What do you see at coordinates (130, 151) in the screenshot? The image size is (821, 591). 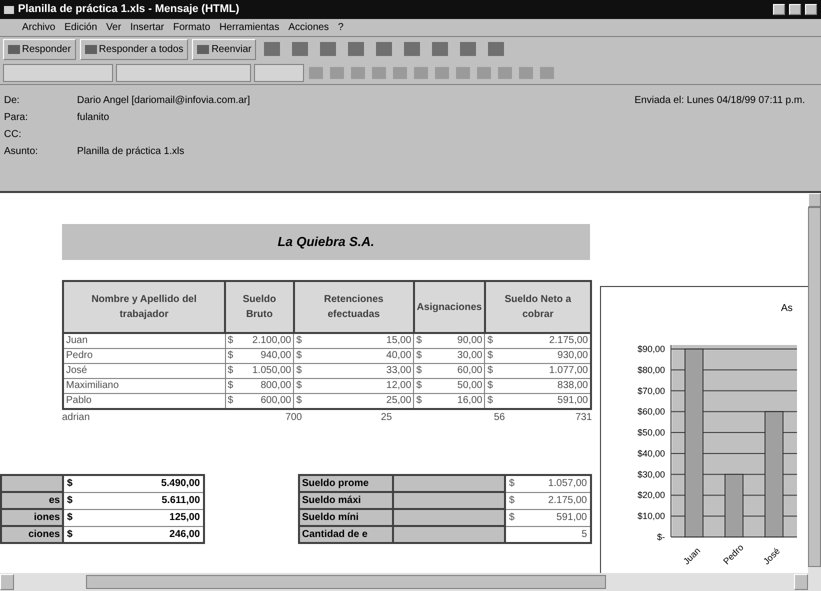 I see `header-value: Planilla de práctica 1.xls` at bounding box center [130, 151].